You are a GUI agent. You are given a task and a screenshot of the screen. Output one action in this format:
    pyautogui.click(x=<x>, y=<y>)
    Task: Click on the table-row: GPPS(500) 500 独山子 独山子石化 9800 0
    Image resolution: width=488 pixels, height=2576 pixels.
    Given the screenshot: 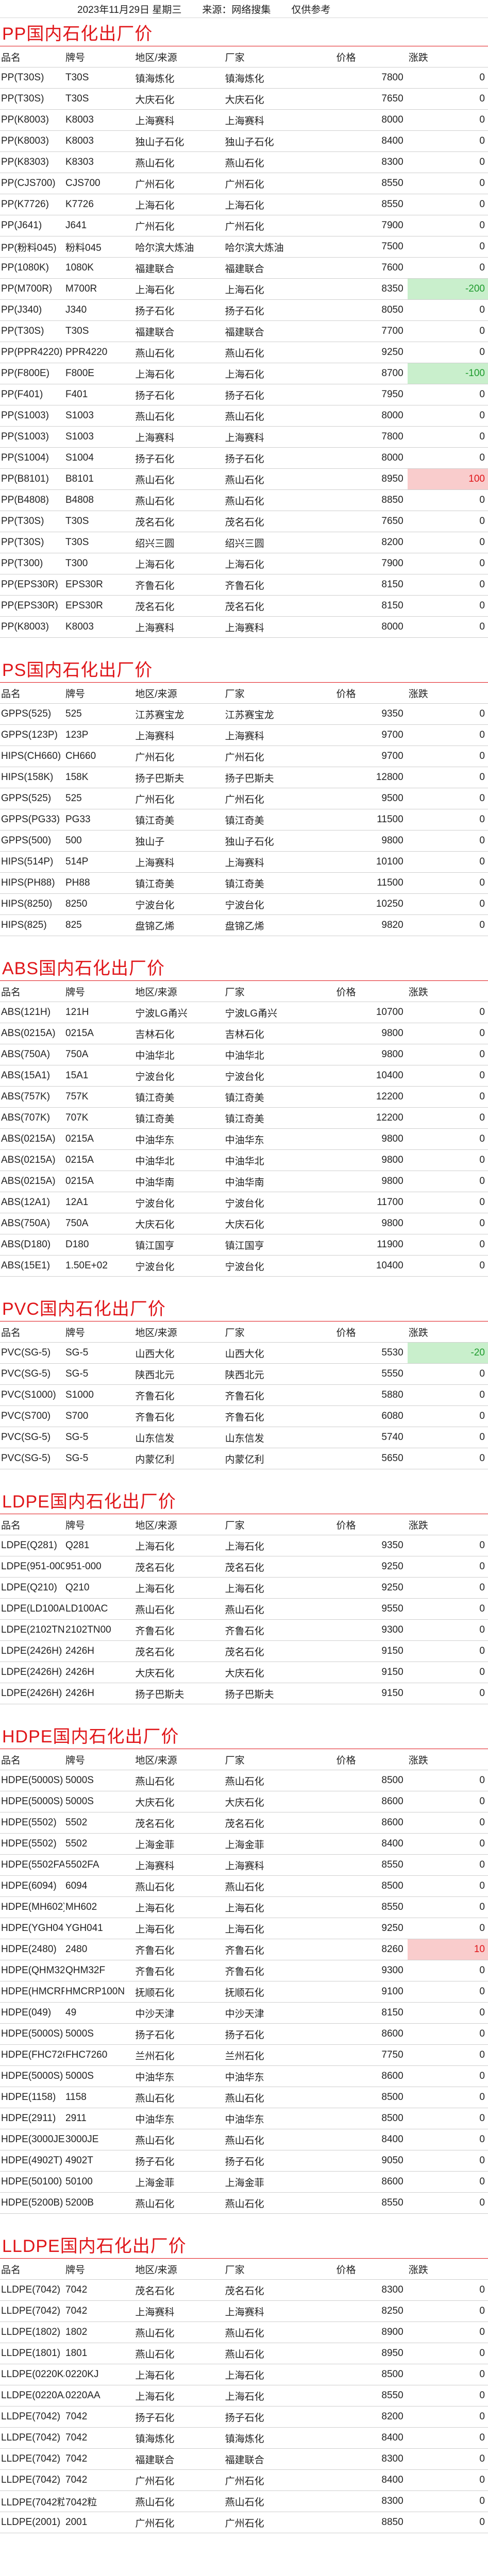 What is the action you would take?
    pyautogui.click(x=244, y=841)
    